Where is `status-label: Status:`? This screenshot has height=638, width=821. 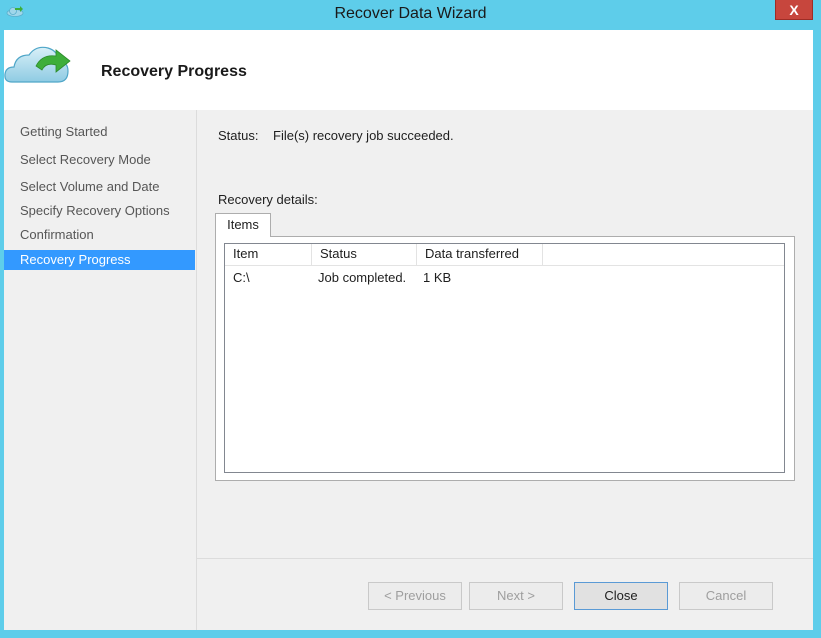 status-label: Status: is located at coordinates (238, 135).